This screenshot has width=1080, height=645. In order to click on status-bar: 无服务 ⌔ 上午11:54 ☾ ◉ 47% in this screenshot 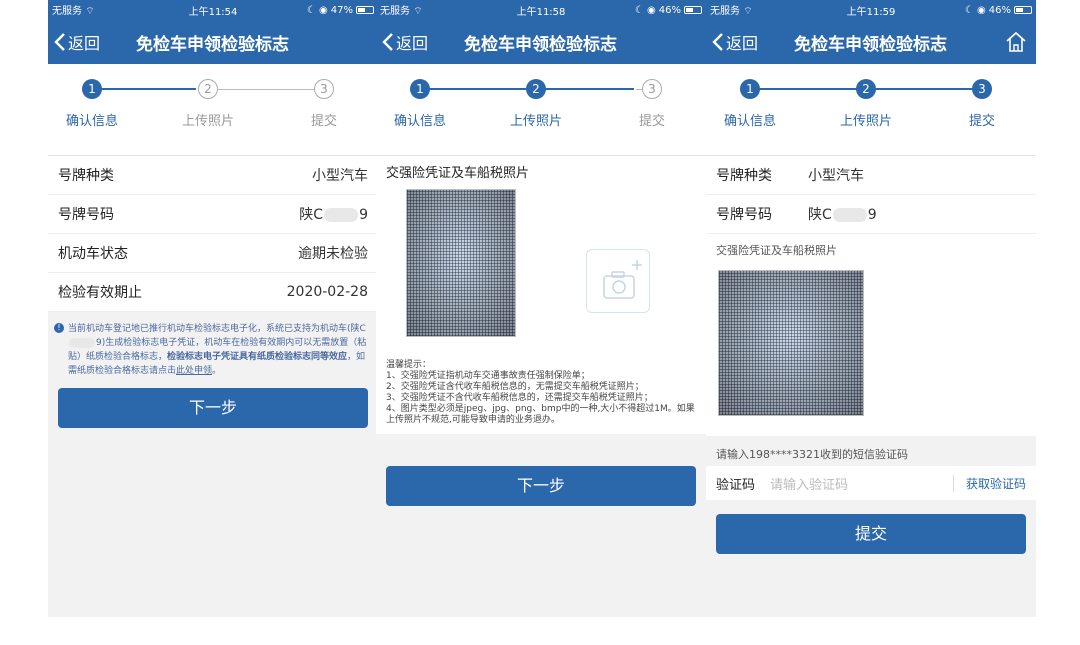, I will do `click(213, 10)`.